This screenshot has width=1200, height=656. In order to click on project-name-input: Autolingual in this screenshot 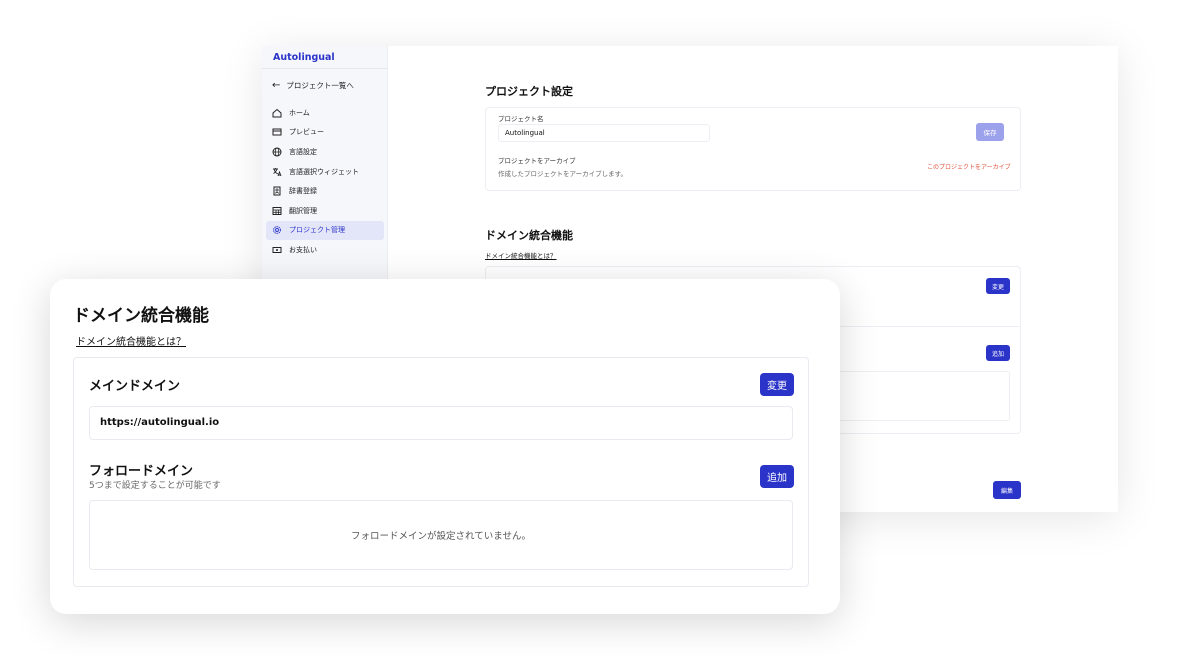, I will do `click(604, 133)`.